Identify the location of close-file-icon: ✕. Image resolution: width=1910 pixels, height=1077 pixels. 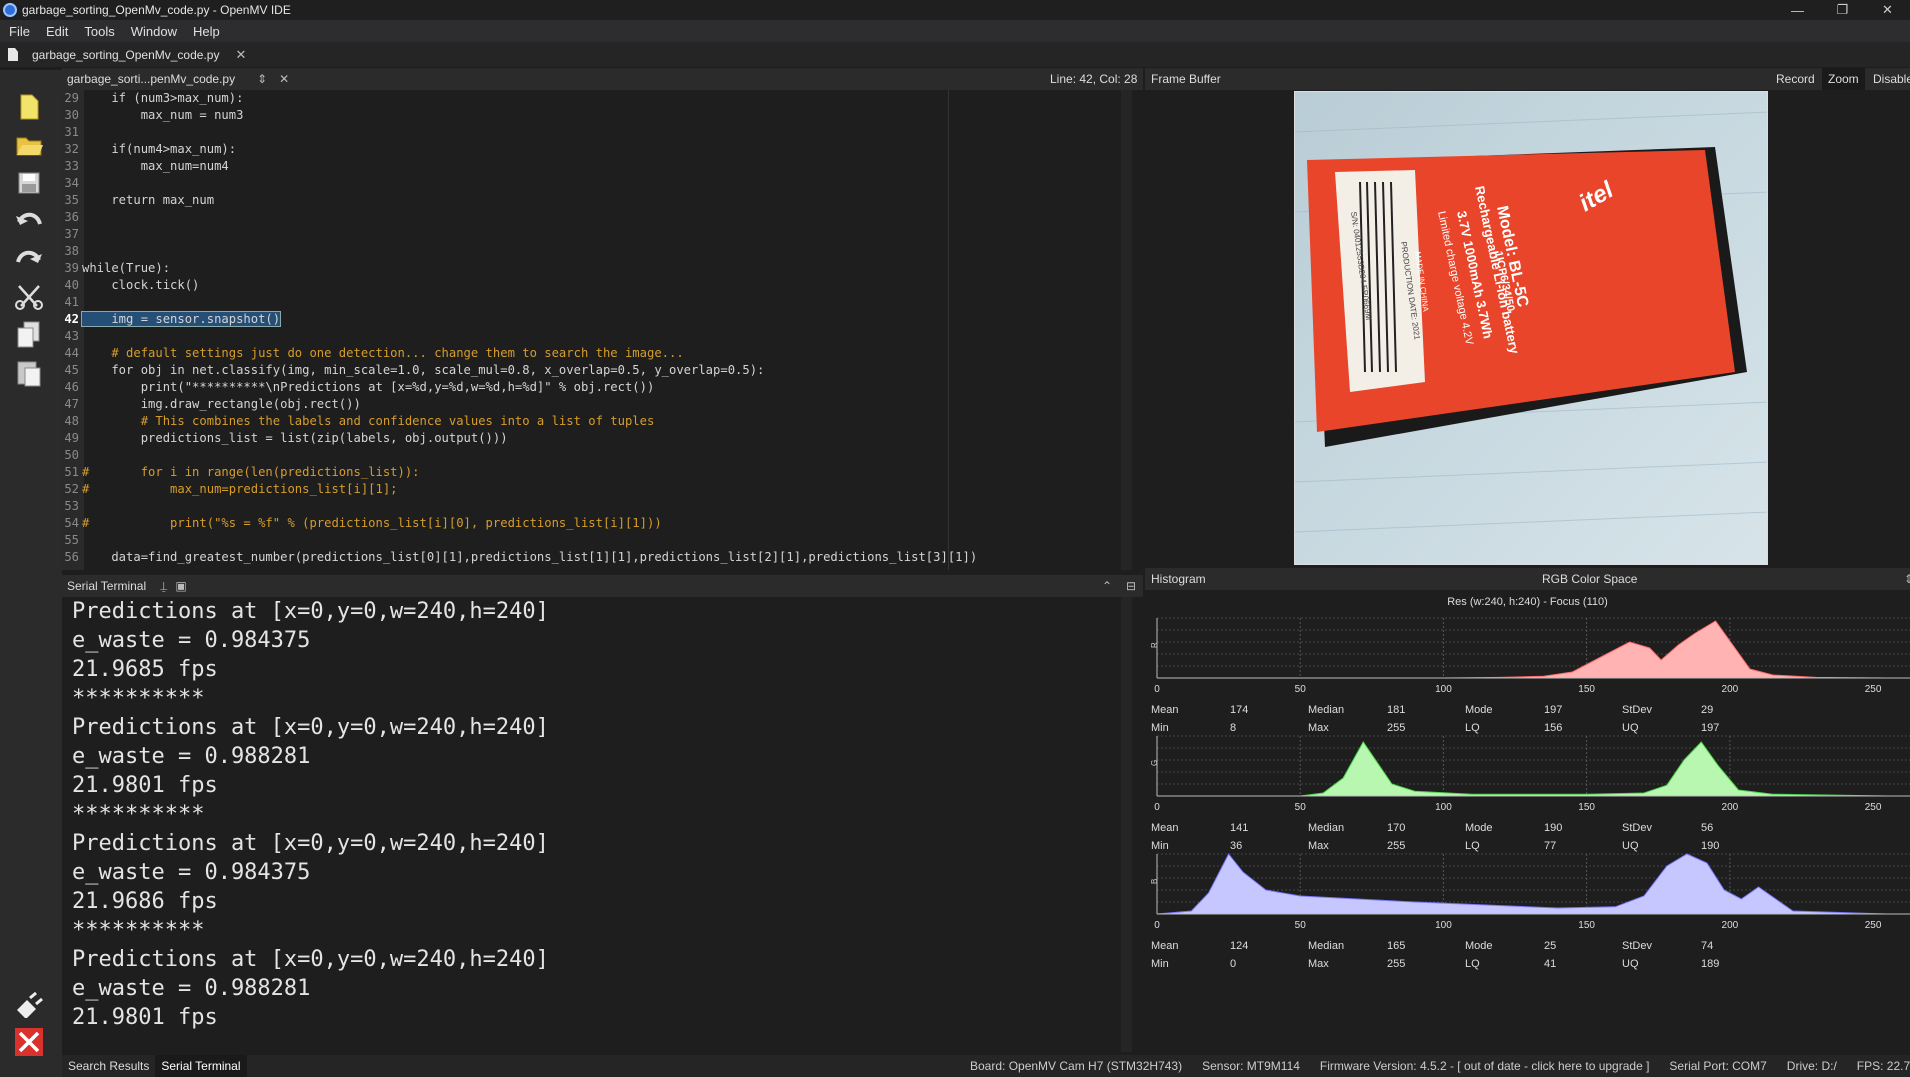
(284, 79).